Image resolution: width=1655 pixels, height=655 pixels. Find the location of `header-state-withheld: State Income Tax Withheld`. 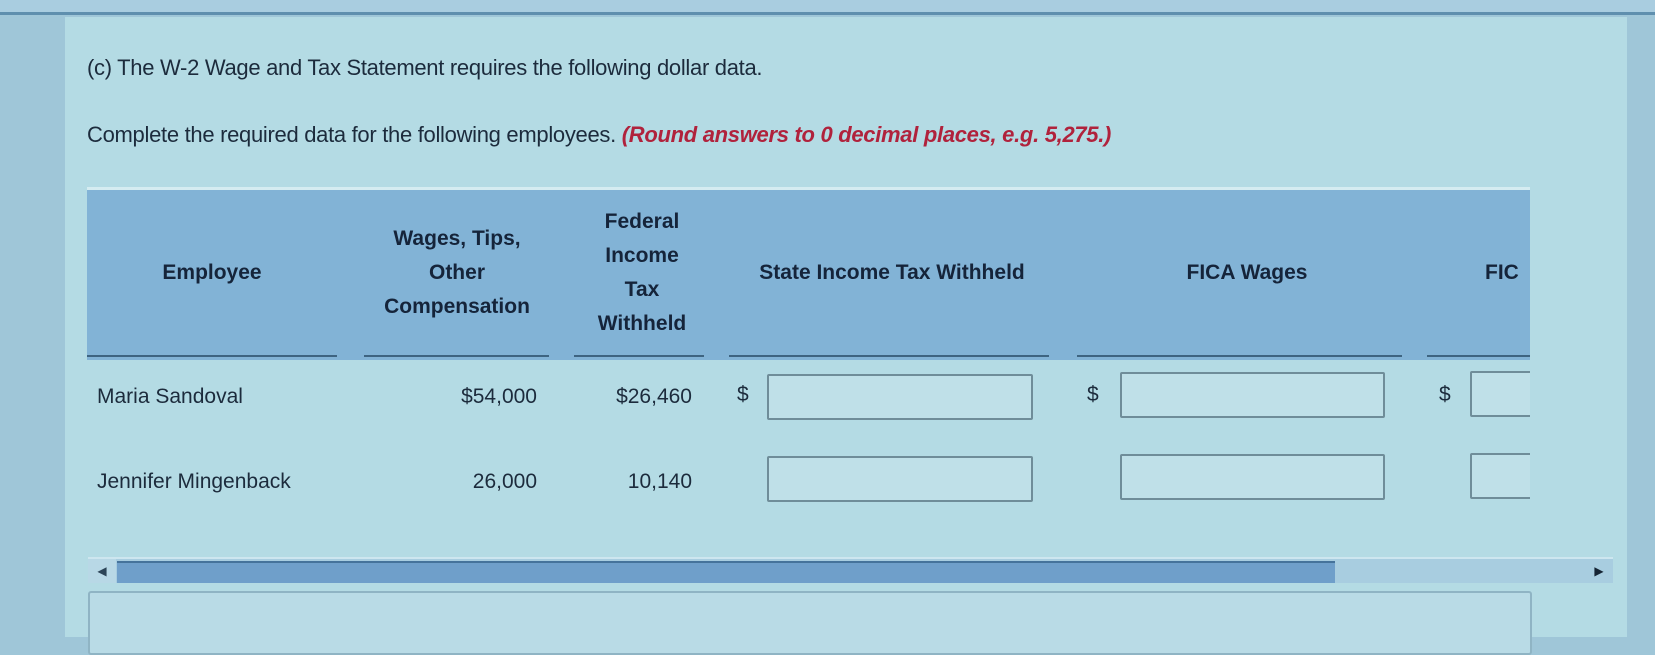

header-state-withheld: State Income Tax Withheld is located at coordinates (892, 272).